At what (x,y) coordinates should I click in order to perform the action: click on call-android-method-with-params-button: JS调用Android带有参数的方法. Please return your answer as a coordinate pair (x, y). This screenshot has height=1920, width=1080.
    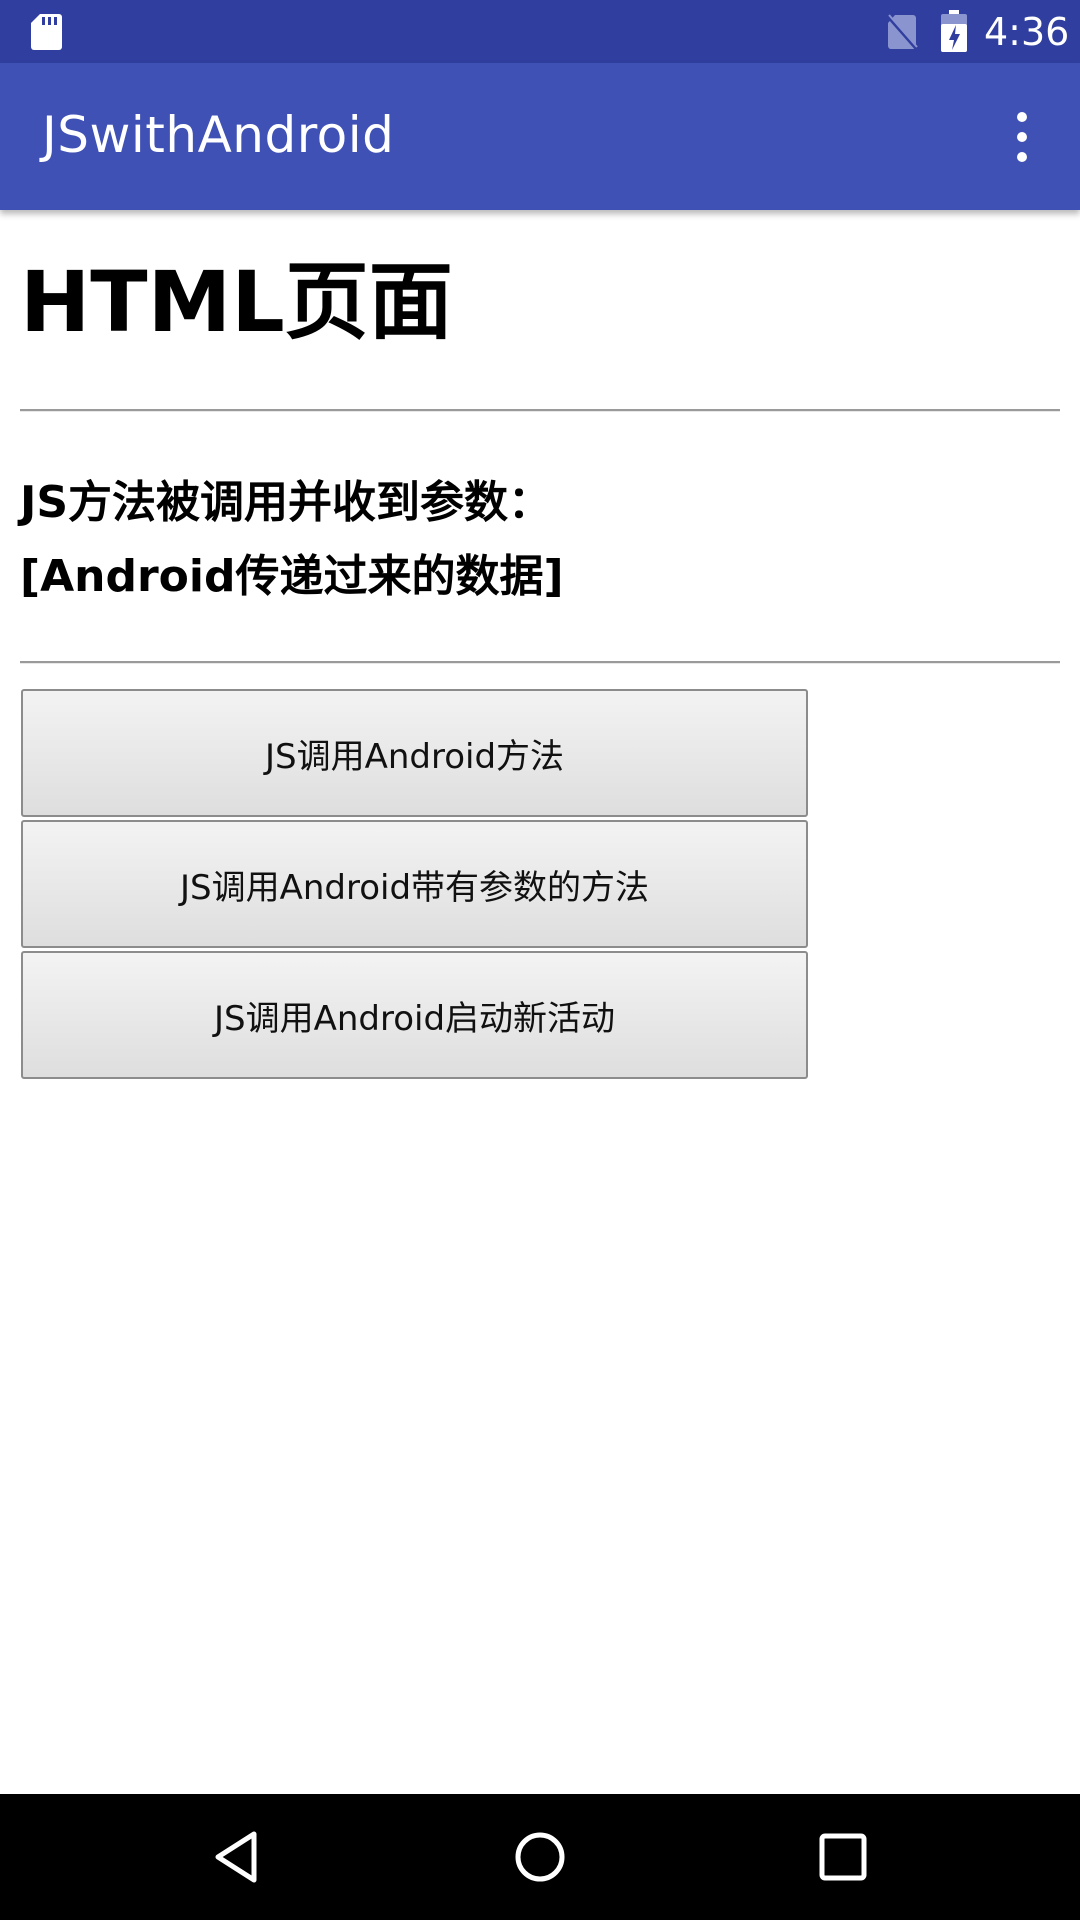
    Looking at the image, I should click on (414, 884).